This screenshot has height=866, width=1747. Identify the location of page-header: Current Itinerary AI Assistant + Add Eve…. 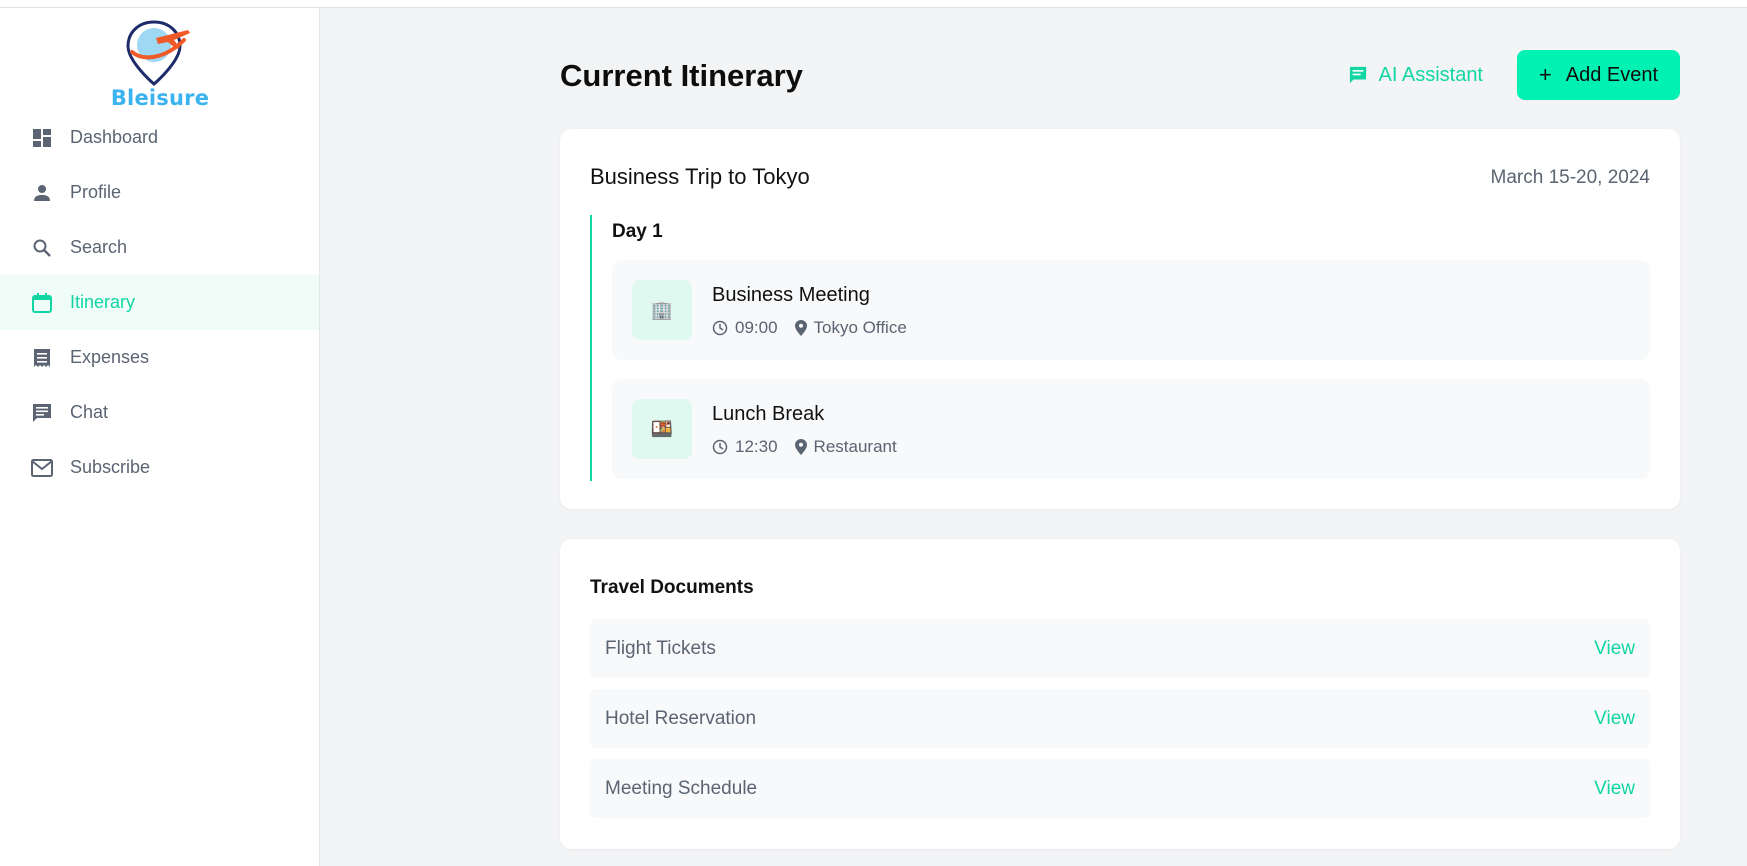
(1120, 75).